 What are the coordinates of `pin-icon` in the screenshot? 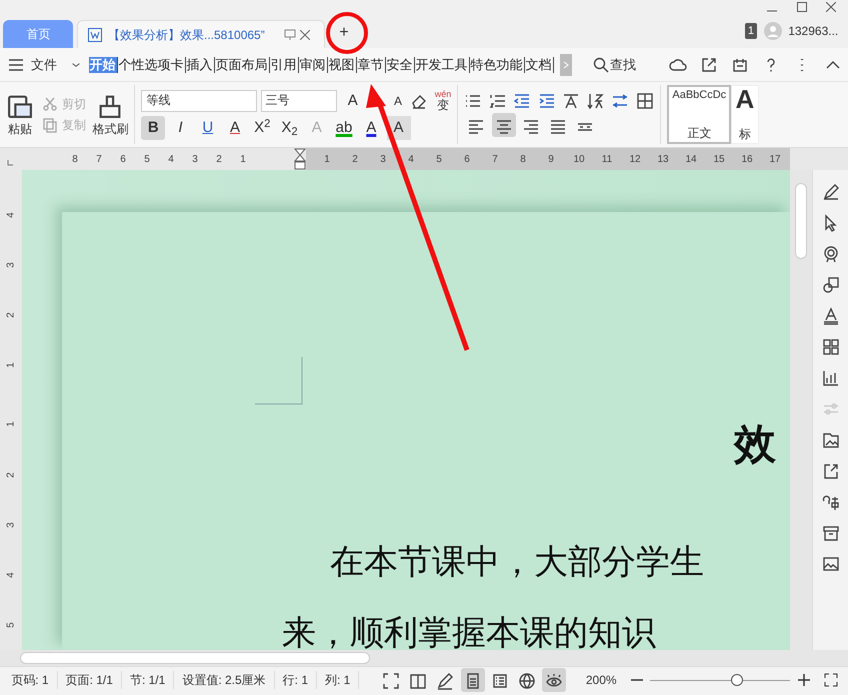 It's located at (290, 35).